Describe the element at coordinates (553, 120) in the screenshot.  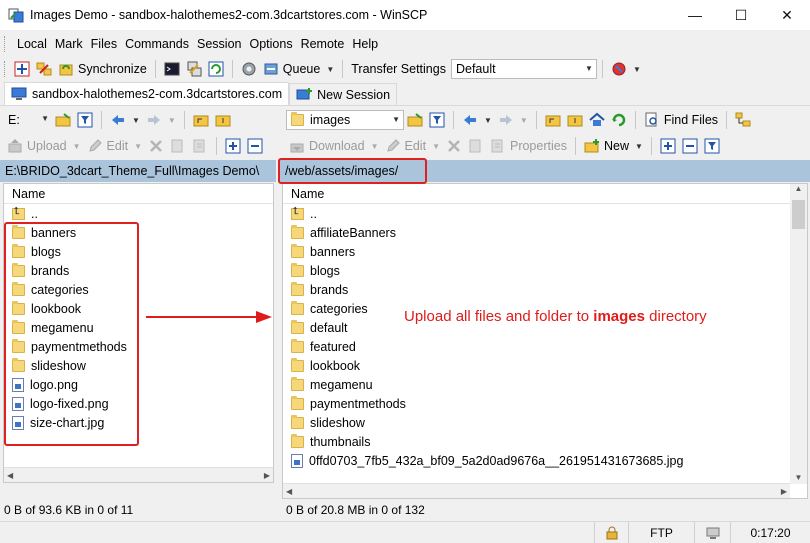
I see `remote-parent-dir-button` at that location.